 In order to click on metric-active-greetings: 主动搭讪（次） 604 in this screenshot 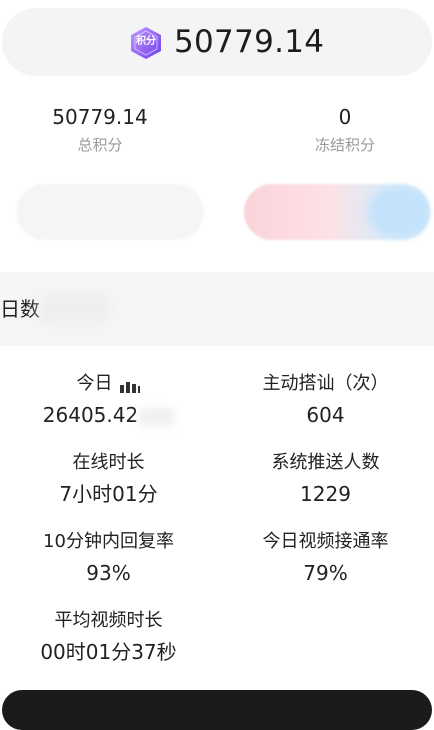, I will do `click(325, 400)`.